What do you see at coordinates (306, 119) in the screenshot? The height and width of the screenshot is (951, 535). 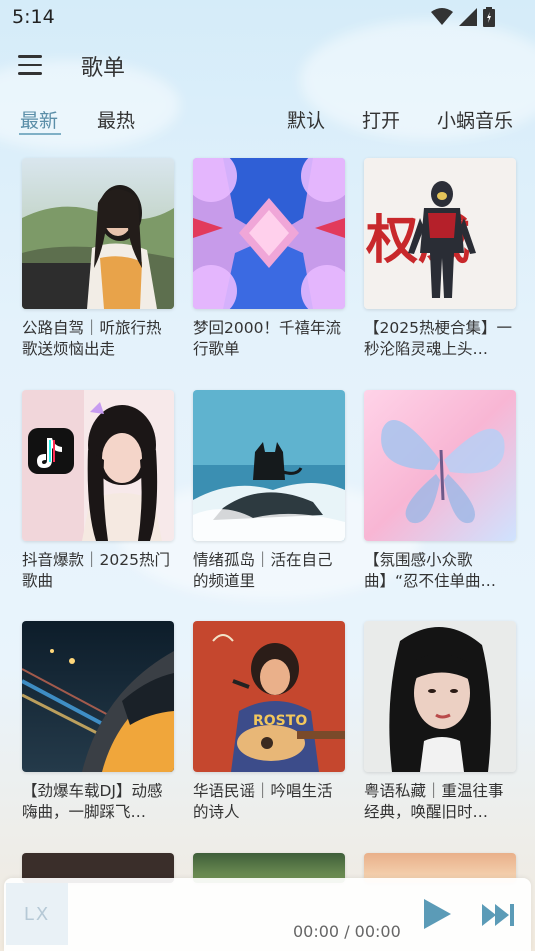 I see `tab-default: 默认` at bounding box center [306, 119].